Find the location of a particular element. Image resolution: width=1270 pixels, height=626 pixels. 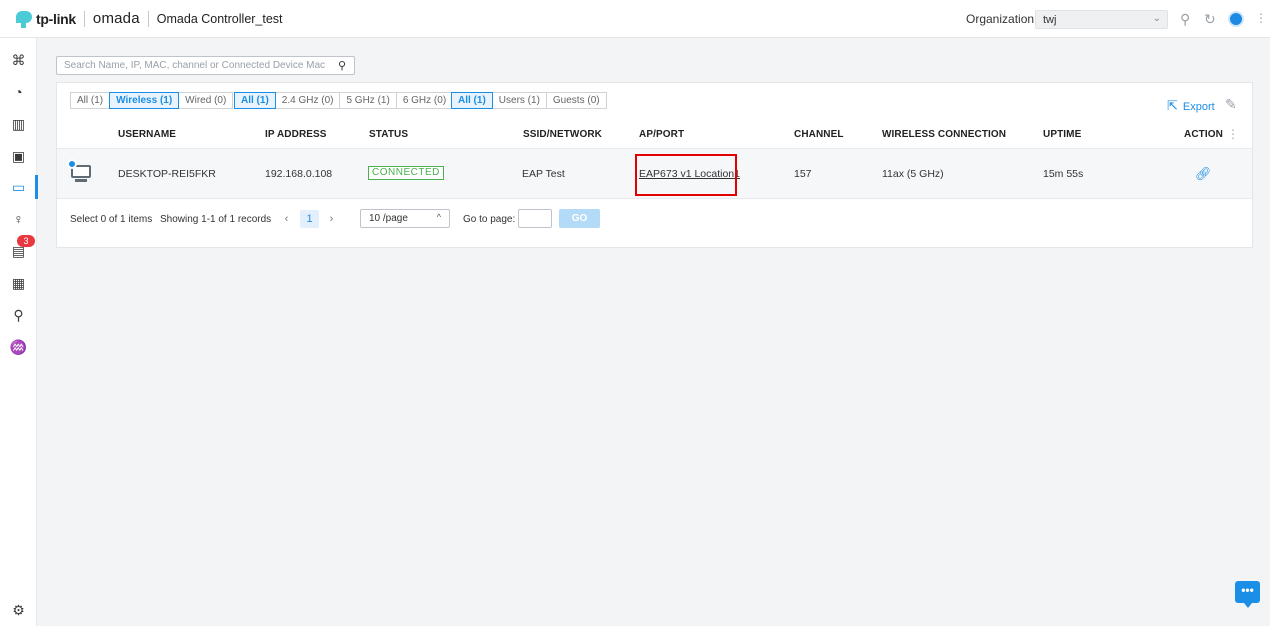

sidebar-item-map: ▥ is located at coordinates (18, 124).